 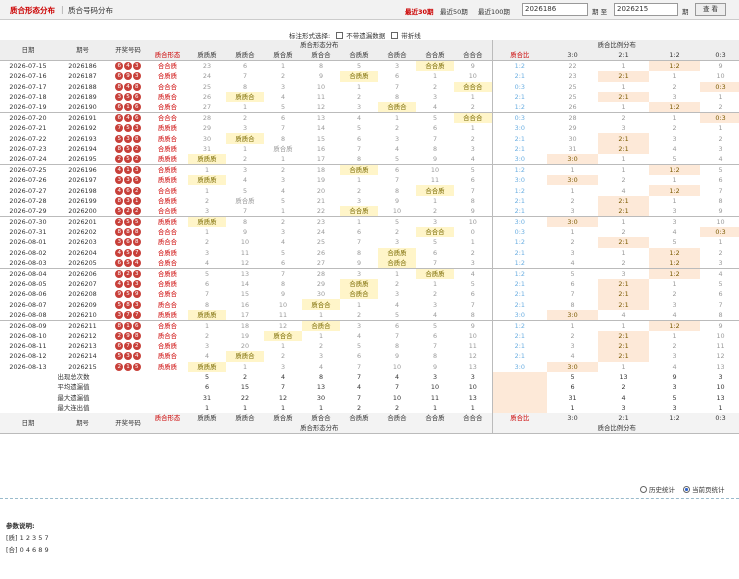 What do you see at coordinates (710, 9) in the screenshot?
I see `query-button: 查 看` at bounding box center [710, 9].